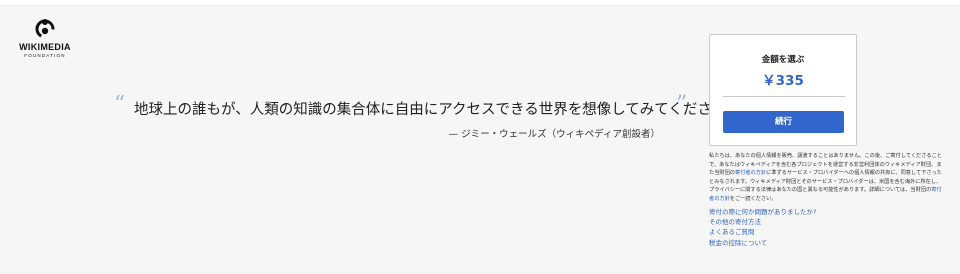 The image size is (960, 274). I want to click on quote-author: — ジミー・ウェールズ（ウィキペディア創設者）, so click(554, 134).